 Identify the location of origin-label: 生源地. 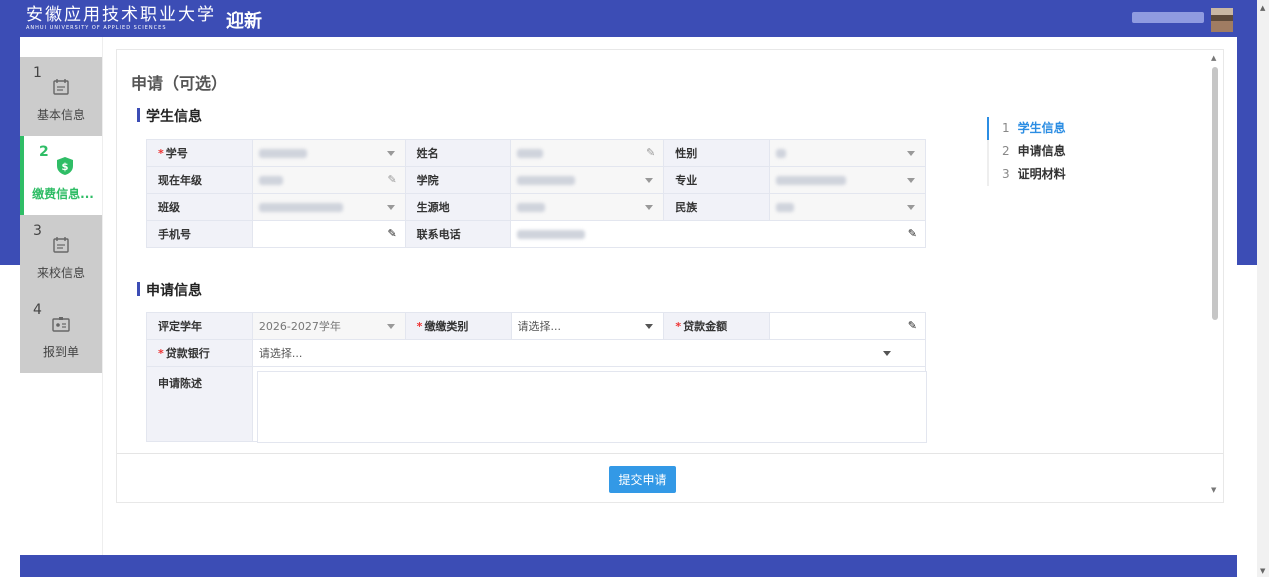
(458, 207).